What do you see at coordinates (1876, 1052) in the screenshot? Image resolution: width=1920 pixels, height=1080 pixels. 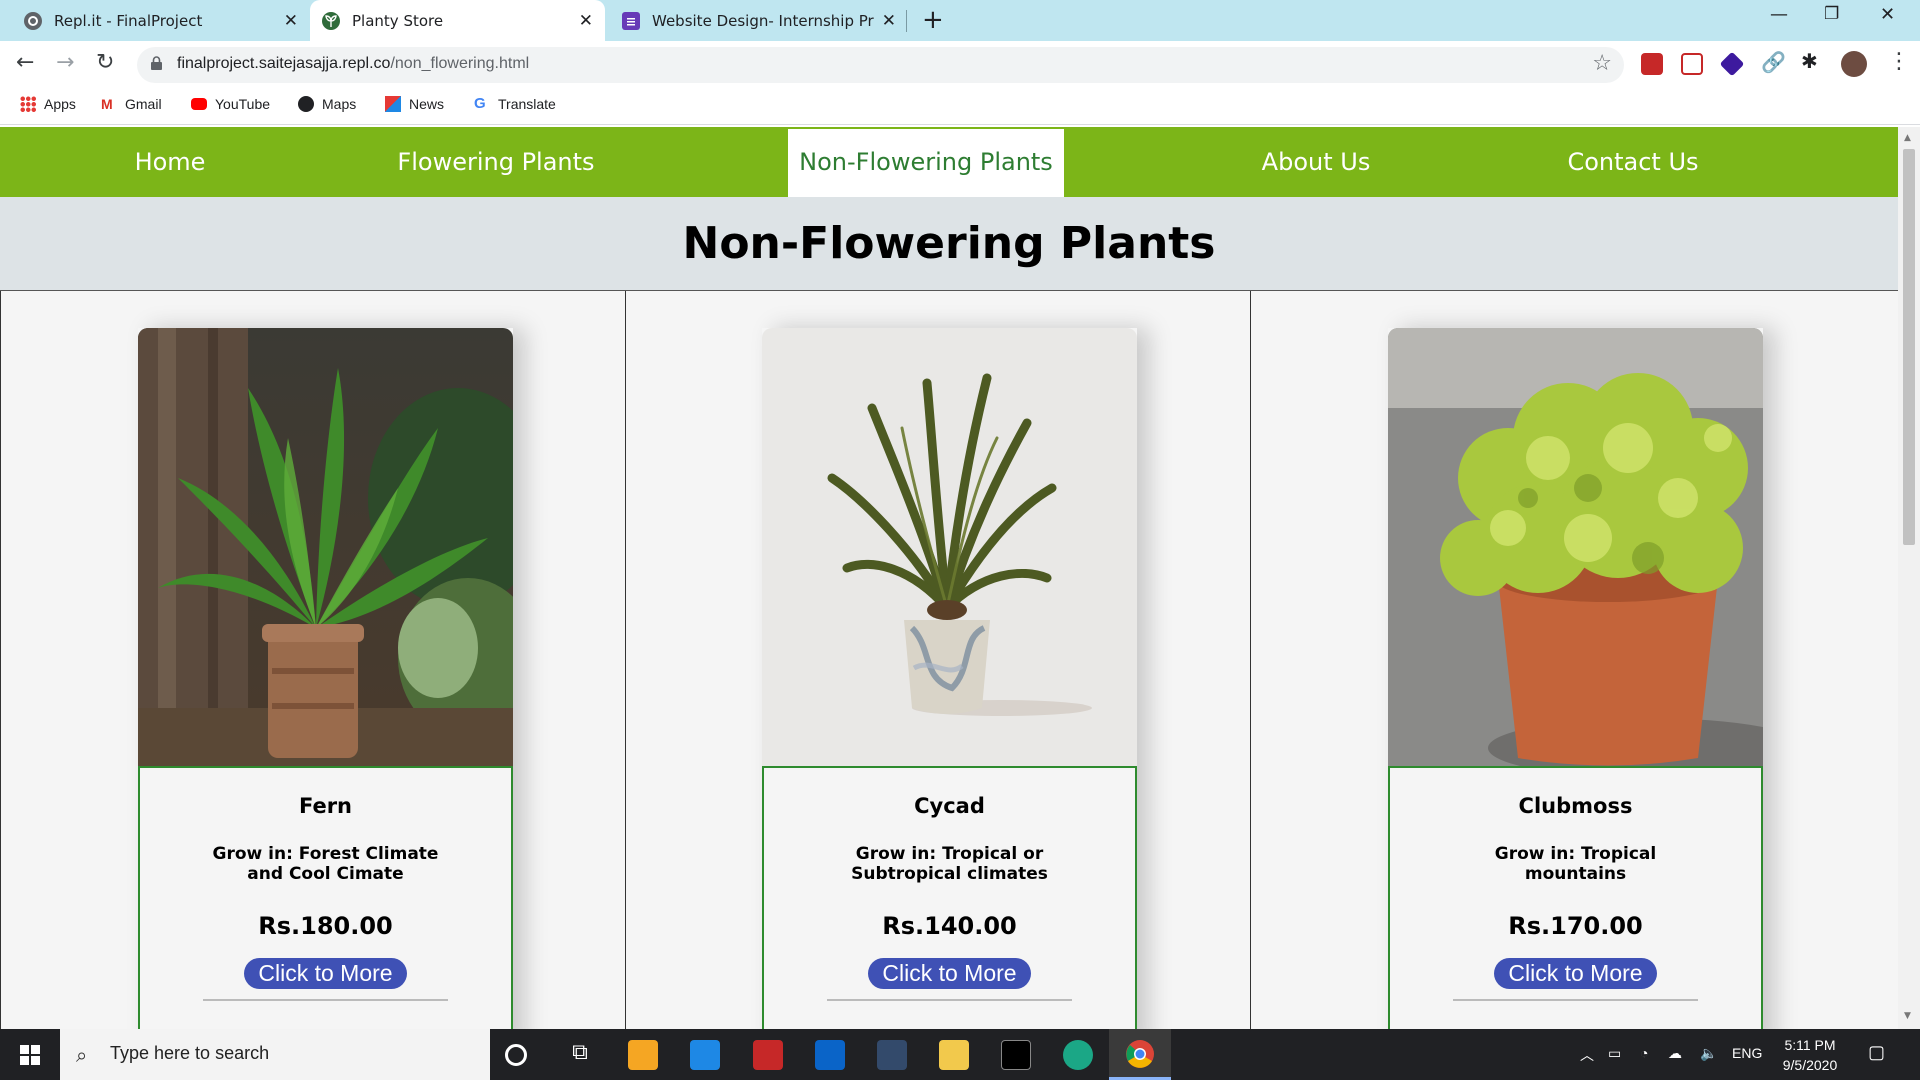 I see `notifications-icon: ▢` at bounding box center [1876, 1052].